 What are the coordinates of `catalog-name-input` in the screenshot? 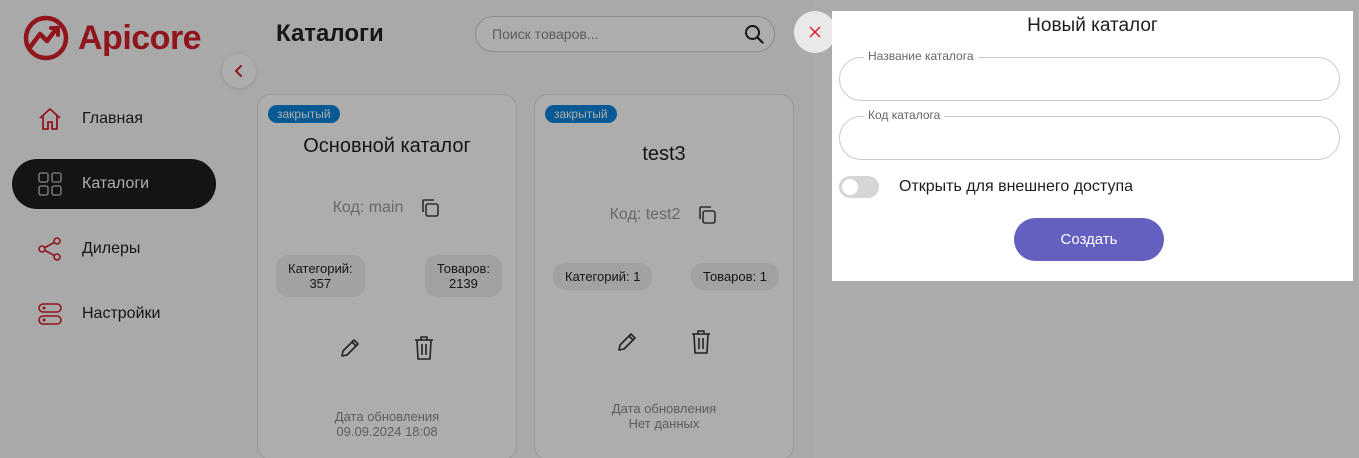 It's located at (1090, 80).